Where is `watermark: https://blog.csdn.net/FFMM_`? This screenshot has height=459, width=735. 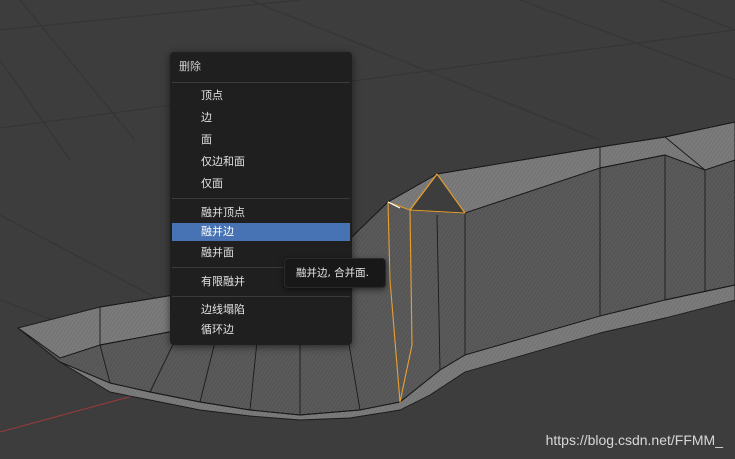 watermark: https://blog.csdn.net/FFMM_ is located at coordinates (634, 440).